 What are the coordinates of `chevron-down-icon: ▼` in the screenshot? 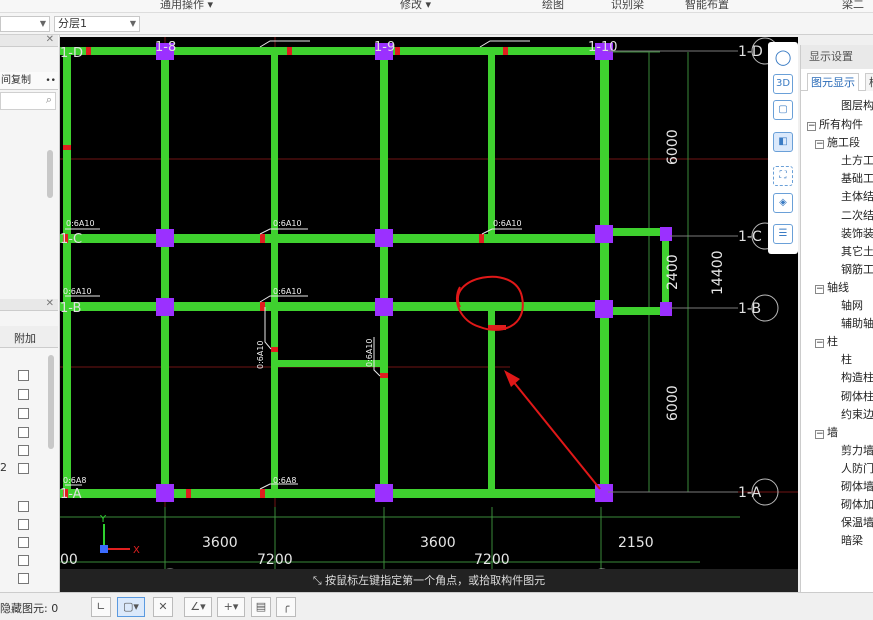 It's located at (132, 23).